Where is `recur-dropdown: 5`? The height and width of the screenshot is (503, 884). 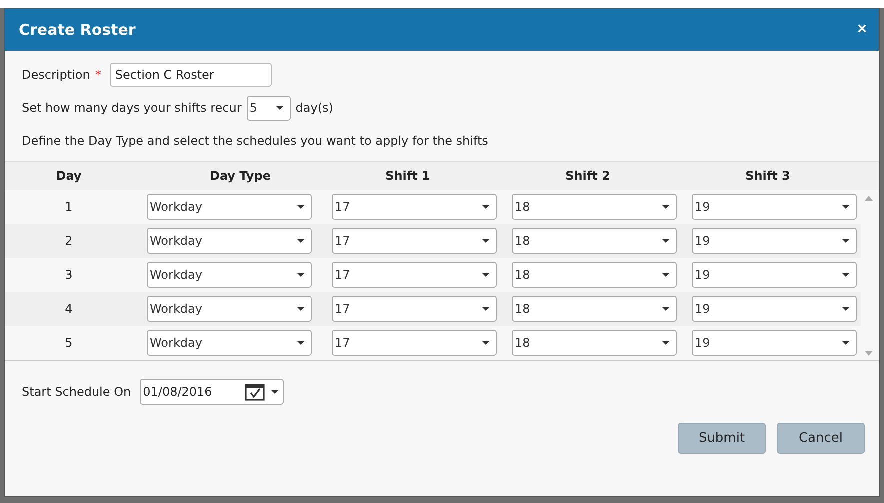
recur-dropdown: 5 is located at coordinates (268, 108).